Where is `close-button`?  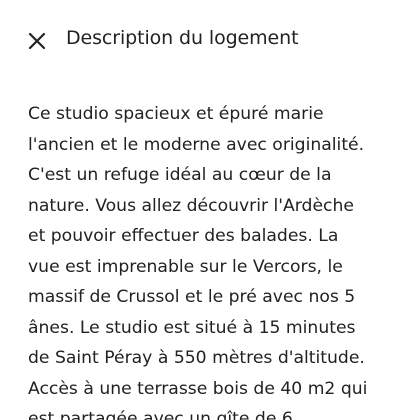 close-button is located at coordinates (37, 41).